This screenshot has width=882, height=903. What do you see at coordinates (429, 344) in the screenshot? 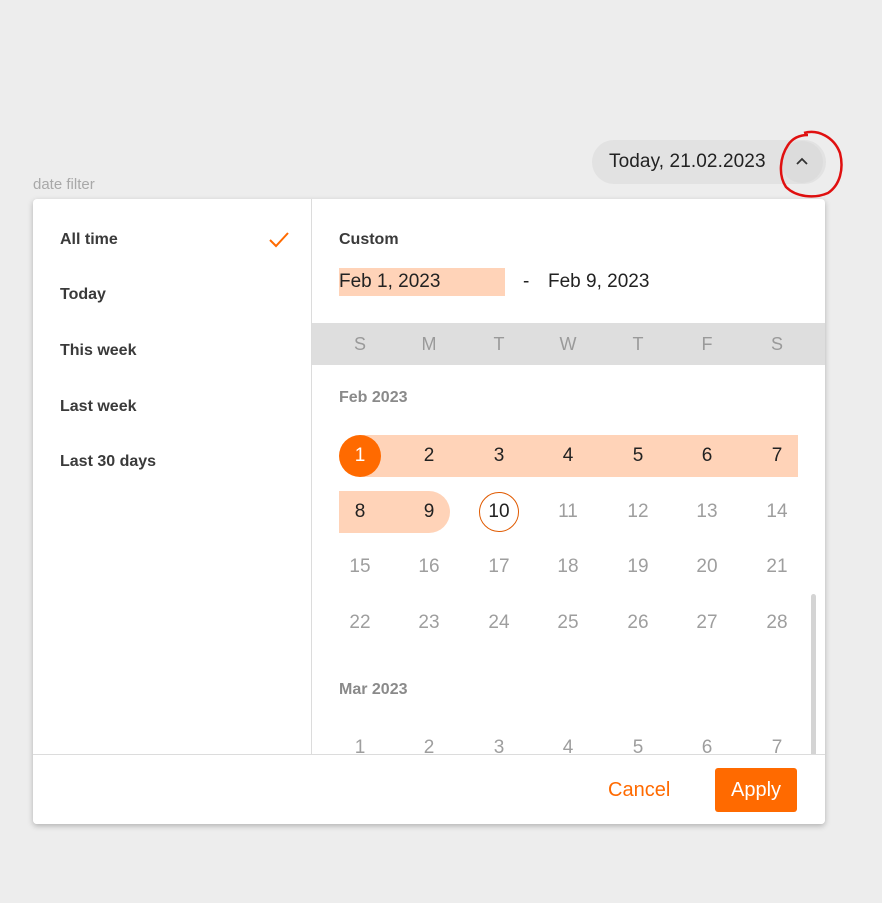
I see `weekday-label: M` at bounding box center [429, 344].